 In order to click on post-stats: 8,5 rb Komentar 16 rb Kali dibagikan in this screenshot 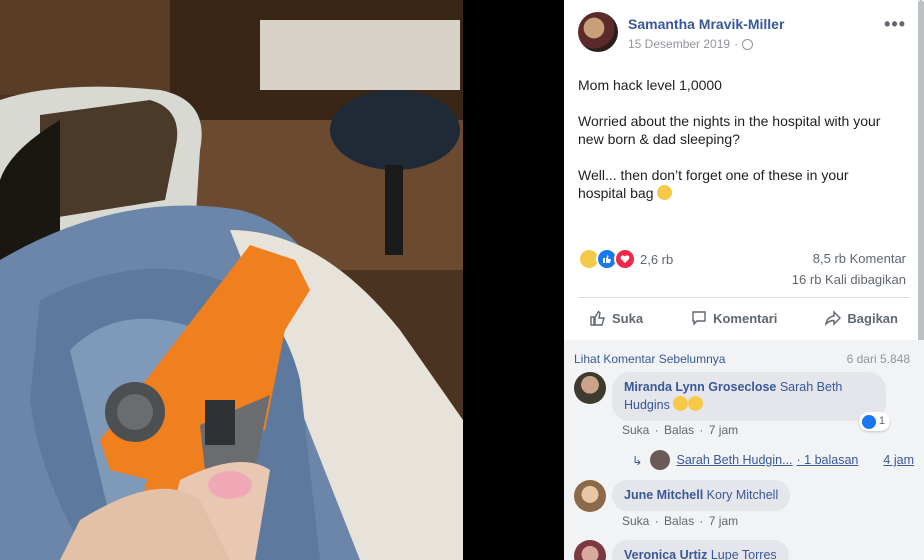, I will do `click(849, 269)`.